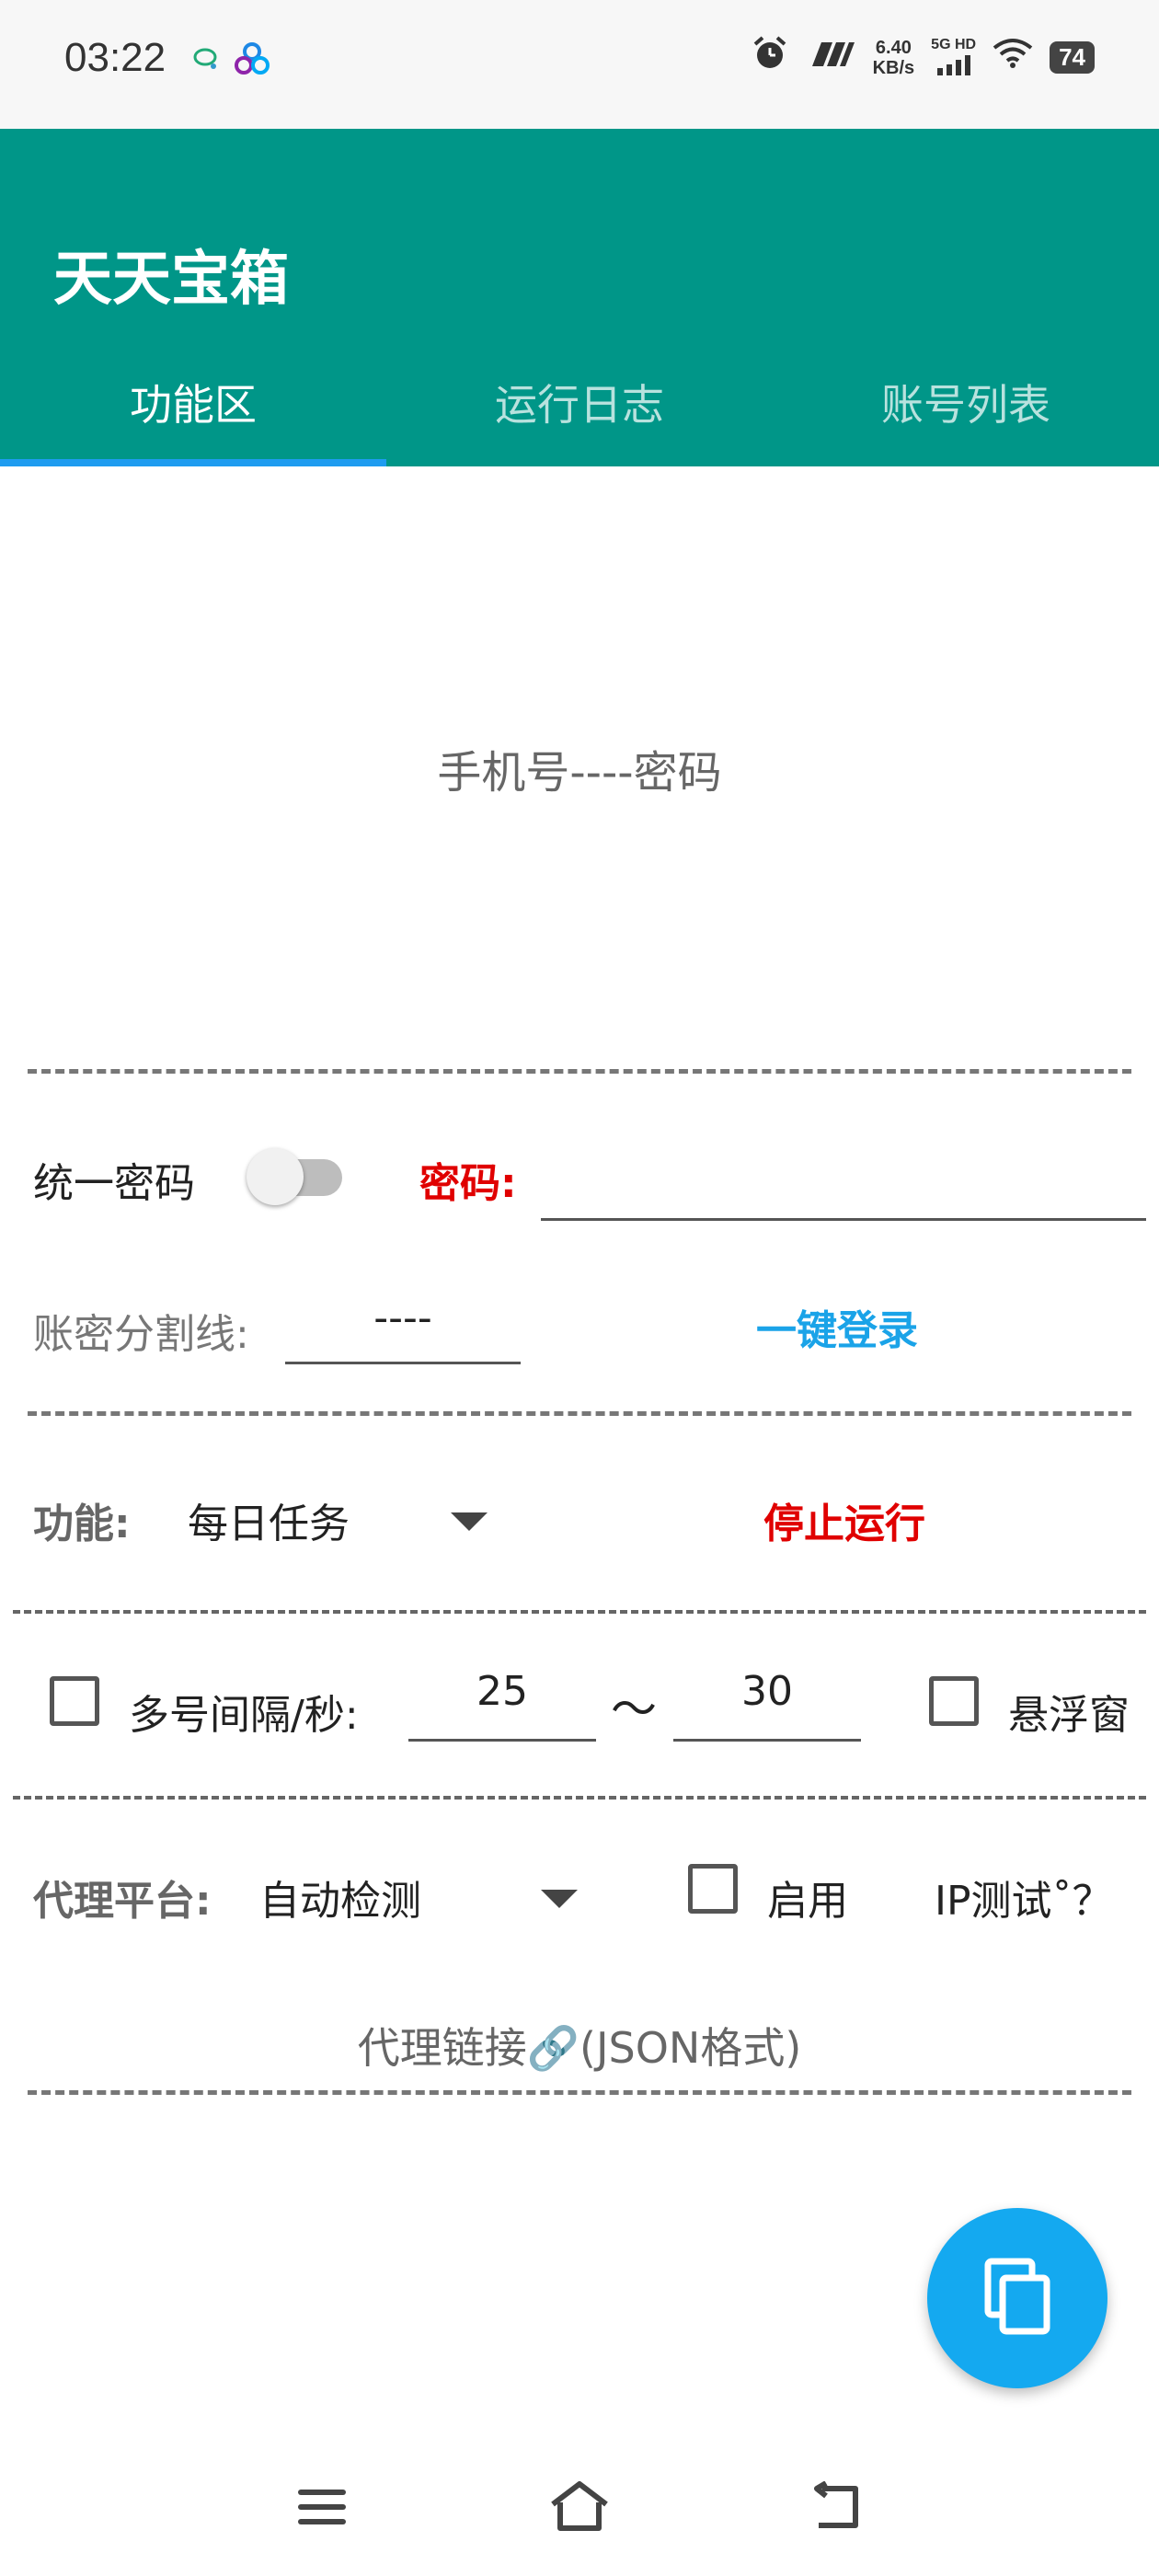  Describe the element at coordinates (114, 1183) in the screenshot. I see `unified-password-label: 统一密码` at that location.